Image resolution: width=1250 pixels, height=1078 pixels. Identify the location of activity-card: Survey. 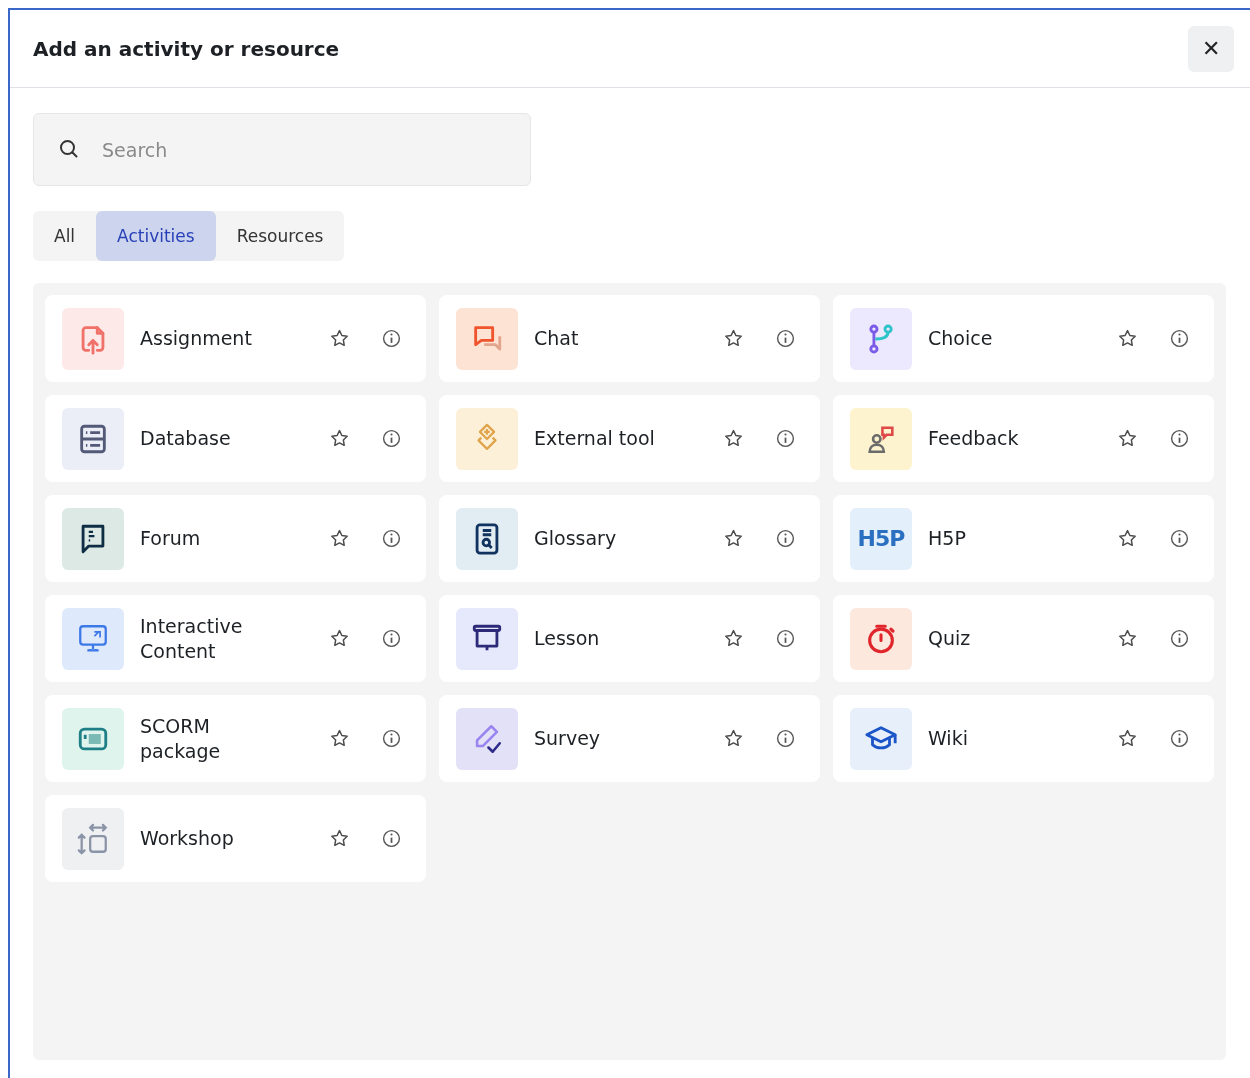
(629, 738).